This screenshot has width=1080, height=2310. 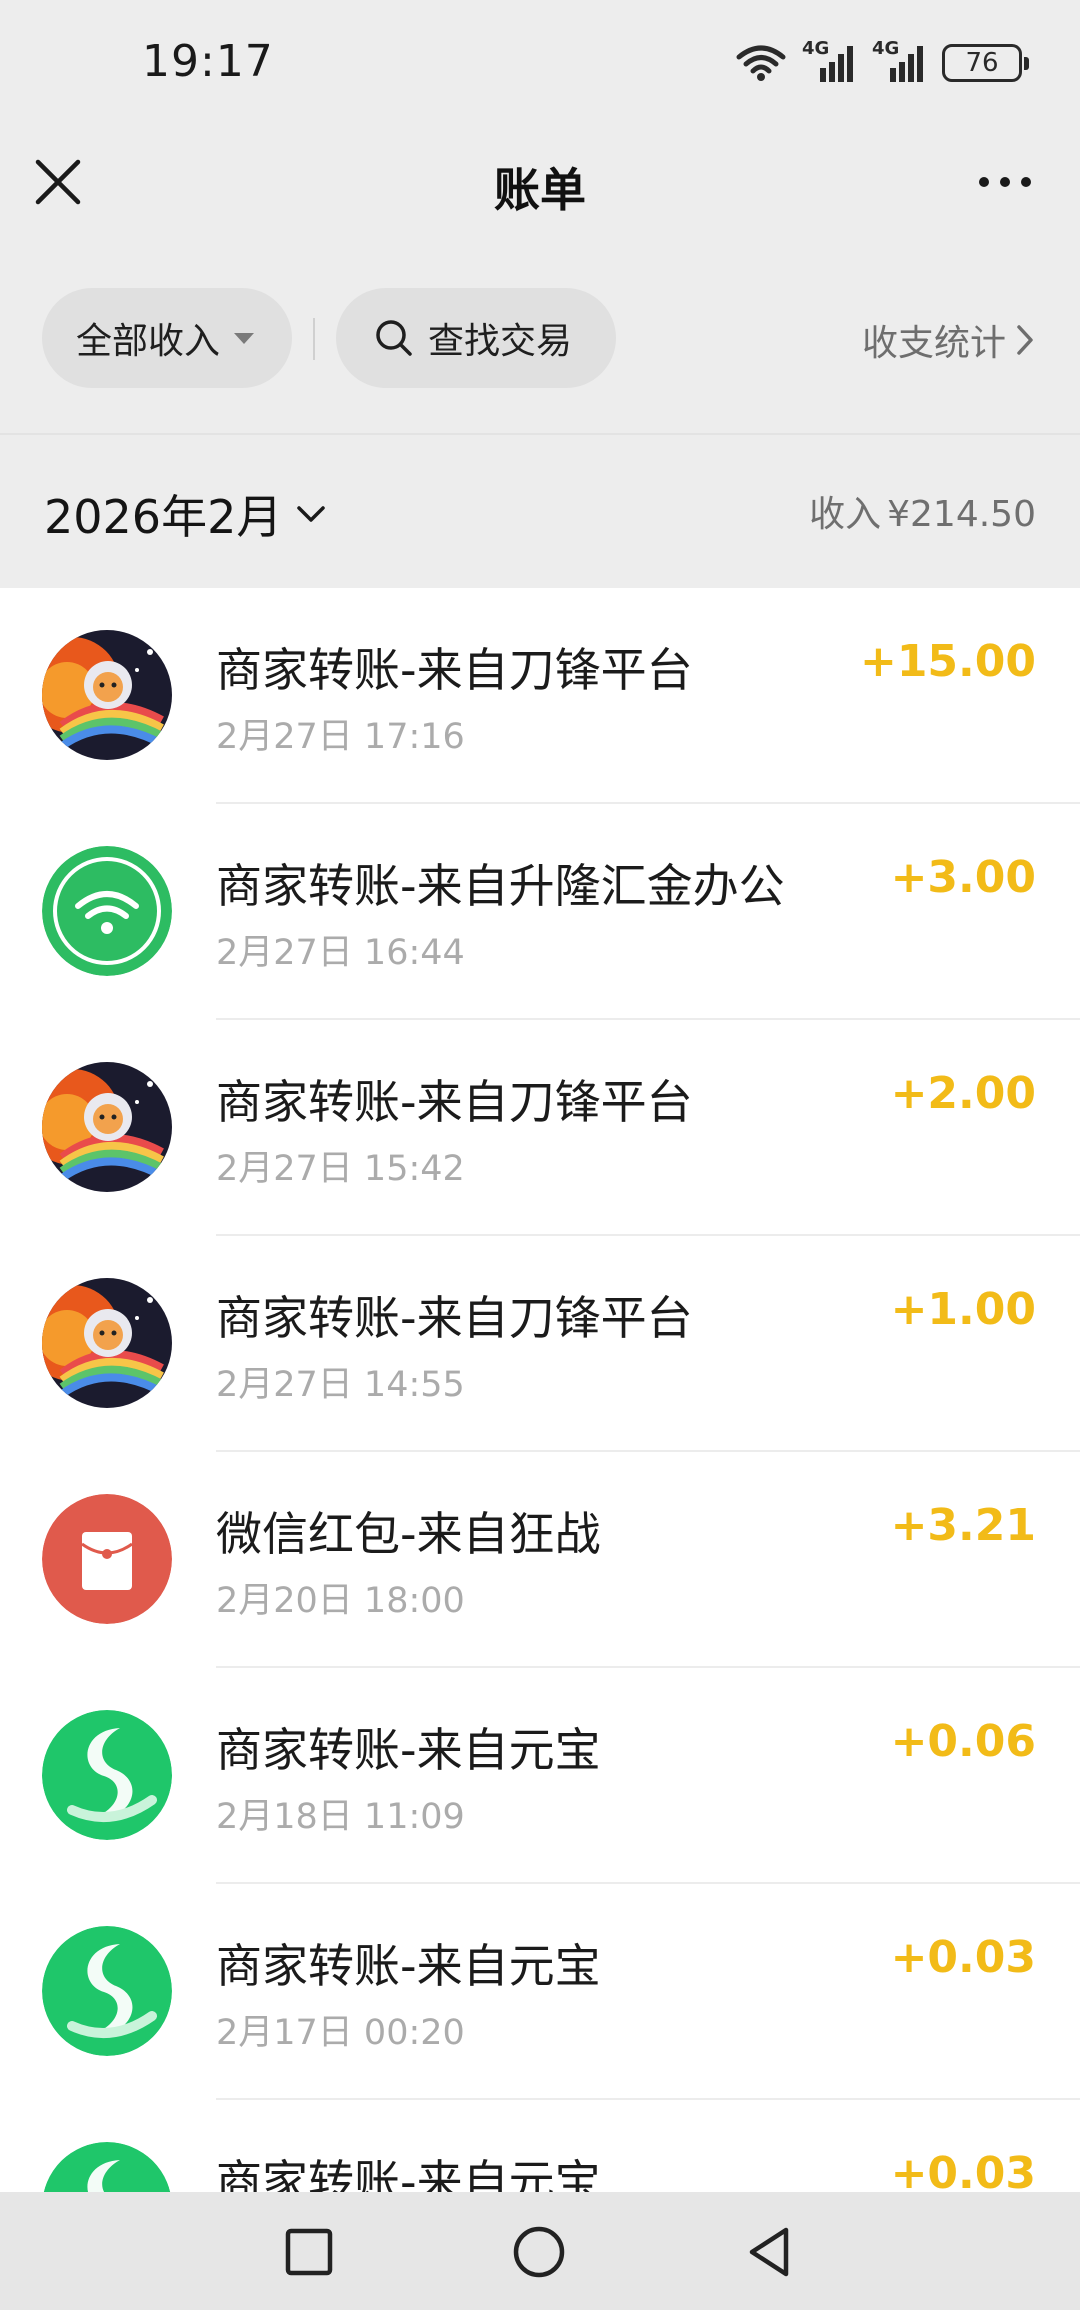 I want to click on square-icon, so click(x=309, y=2252).